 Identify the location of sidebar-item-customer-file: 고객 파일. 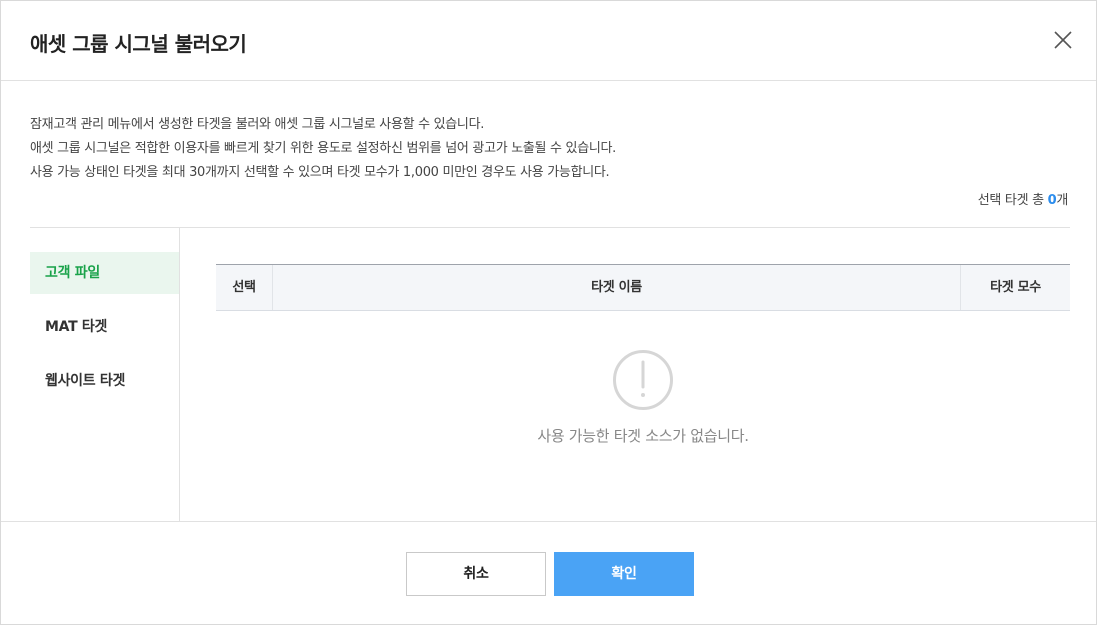
(104, 273).